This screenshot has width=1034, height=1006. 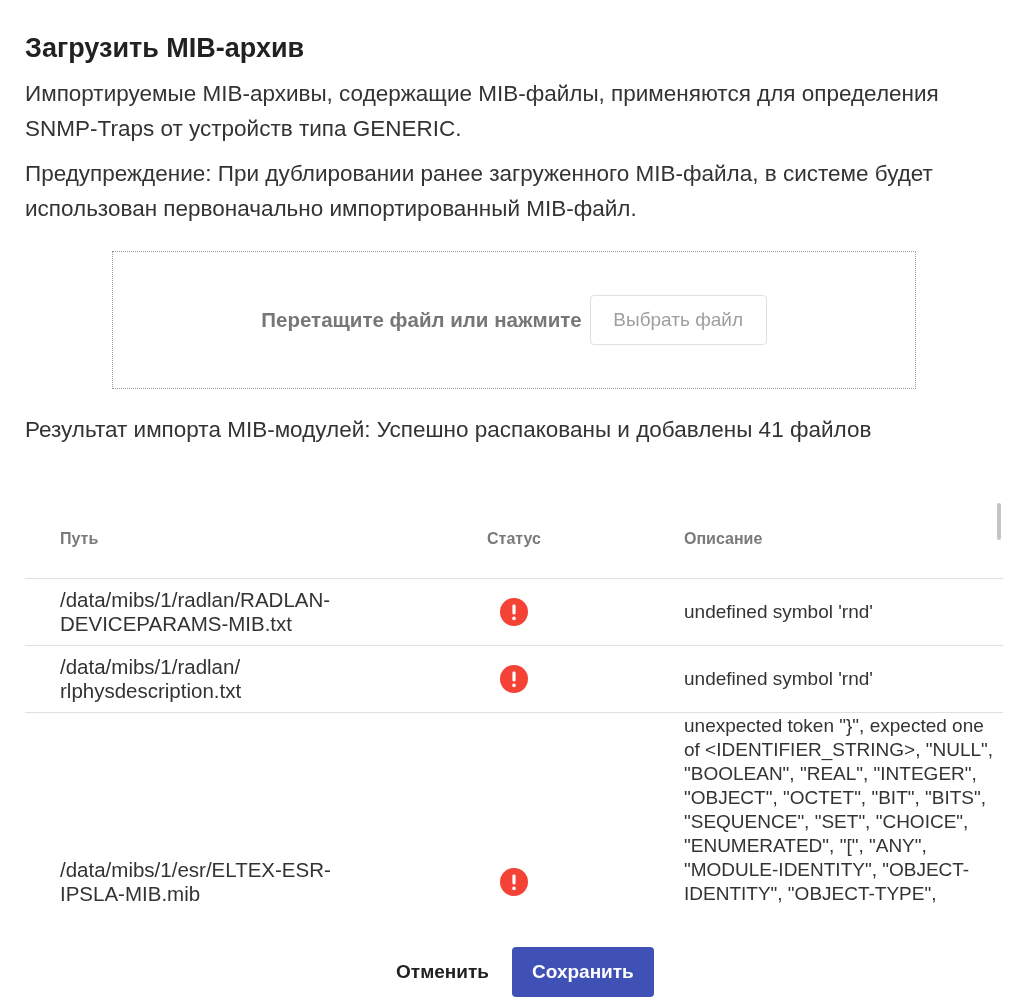 I want to click on drop-prompt: Перетащите файл или нажмите, so click(x=421, y=320).